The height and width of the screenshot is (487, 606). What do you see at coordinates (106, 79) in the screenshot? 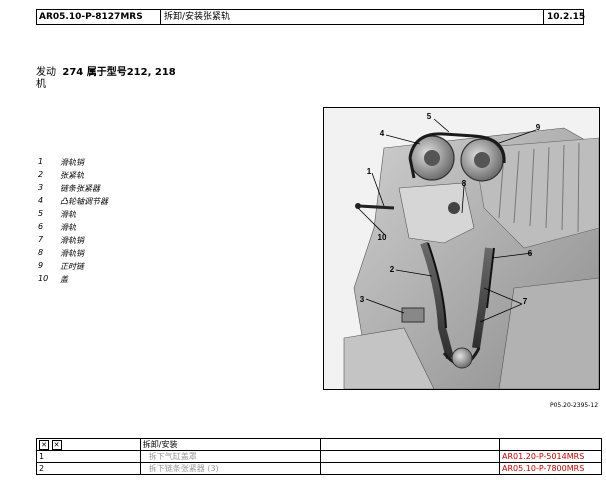
I see `engine-label: 发动 274 属于型号212, 218 机` at bounding box center [106, 79].